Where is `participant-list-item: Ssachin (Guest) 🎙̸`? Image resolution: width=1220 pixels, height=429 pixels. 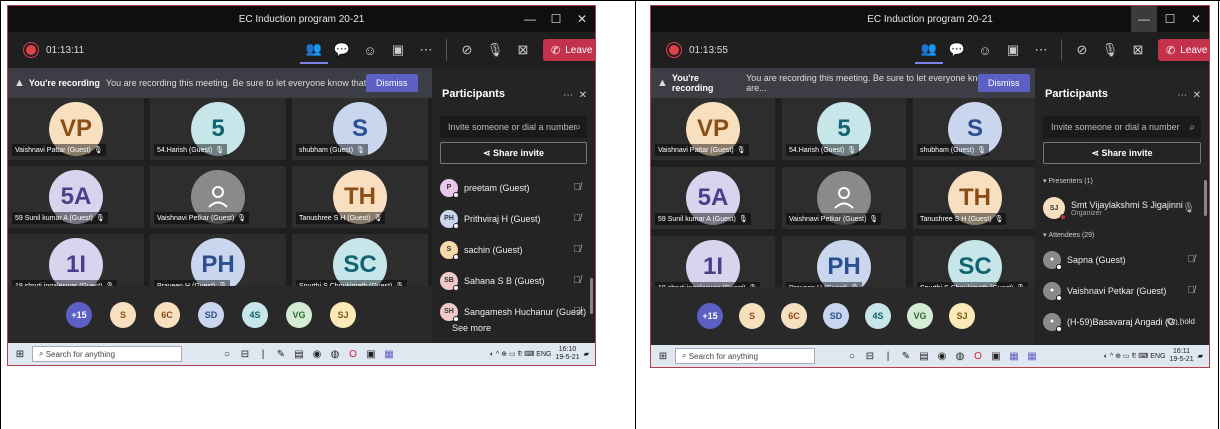
participant-list-item: Ssachin (Guest) 🎙̸ is located at coordinates (513, 249).